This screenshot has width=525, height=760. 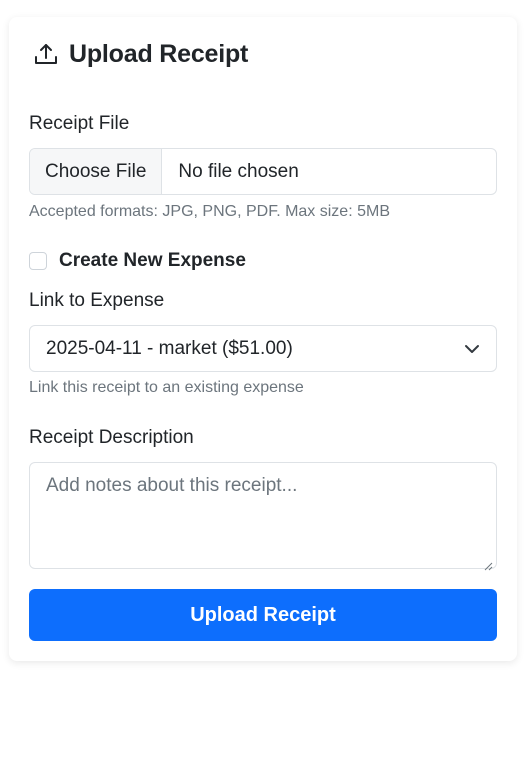 What do you see at coordinates (166, 387) in the screenshot?
I see `link-expense-help: Link this receipt to an existing expense` at bounding box center [166, 387].